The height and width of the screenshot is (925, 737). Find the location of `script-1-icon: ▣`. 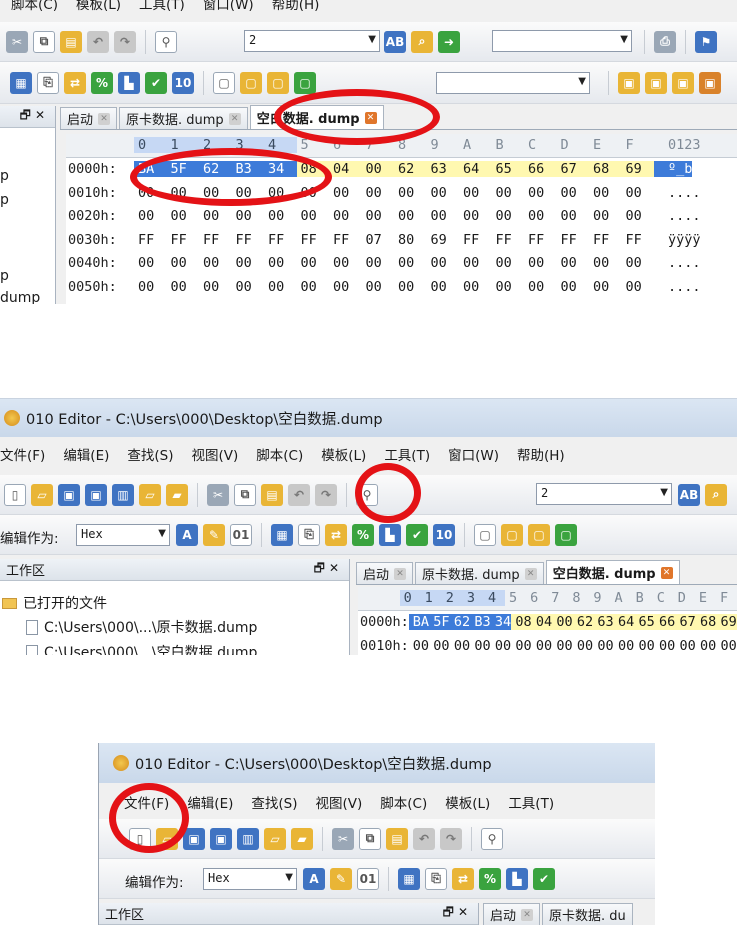

script-1-icon: ▣ is located at coordinates (629, 82).